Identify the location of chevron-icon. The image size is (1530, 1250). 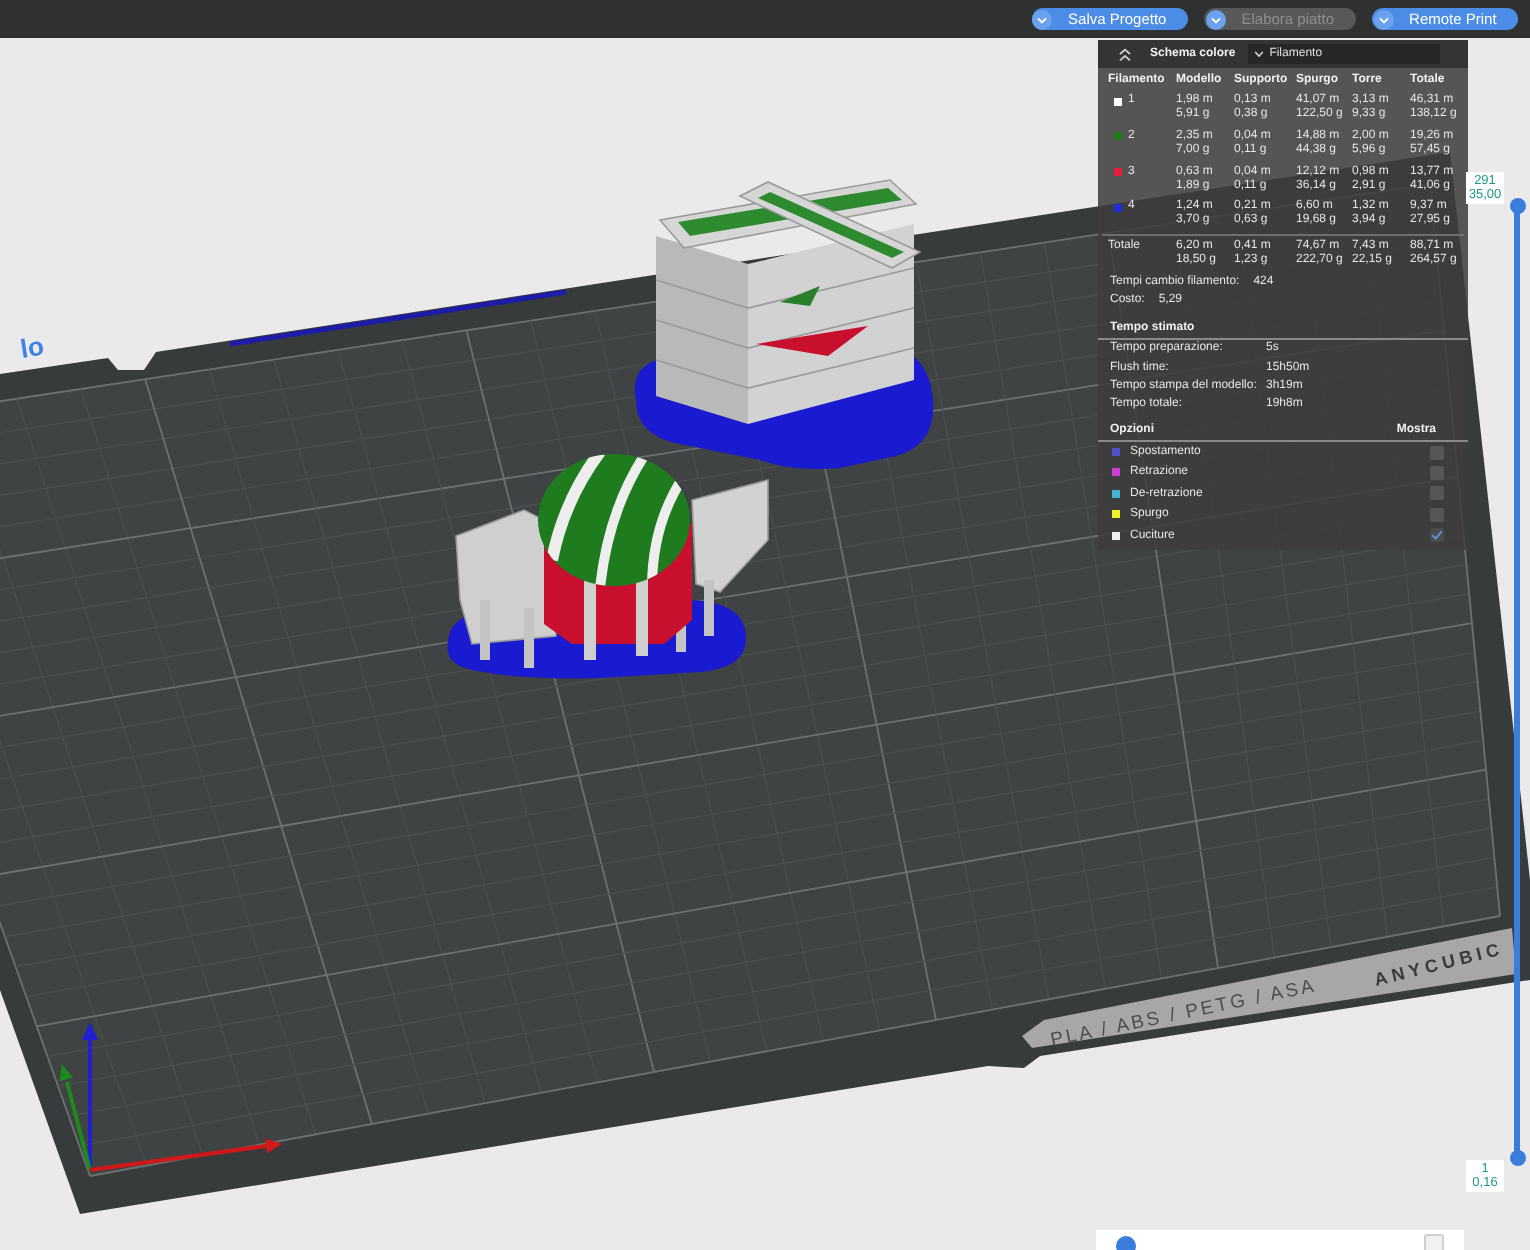
(1258, 54).